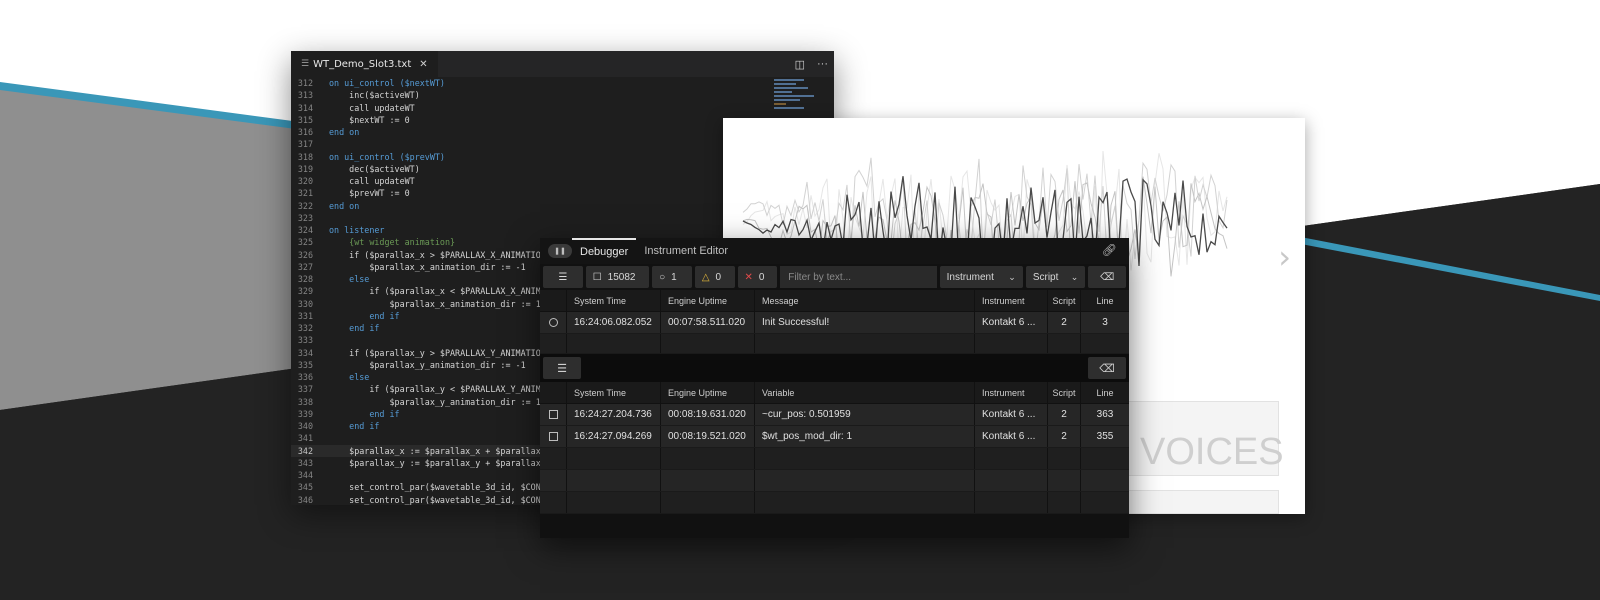  Describe the element at coordinates (662, 277) in the screenshot. I see `circle-icon: ○` at that location.